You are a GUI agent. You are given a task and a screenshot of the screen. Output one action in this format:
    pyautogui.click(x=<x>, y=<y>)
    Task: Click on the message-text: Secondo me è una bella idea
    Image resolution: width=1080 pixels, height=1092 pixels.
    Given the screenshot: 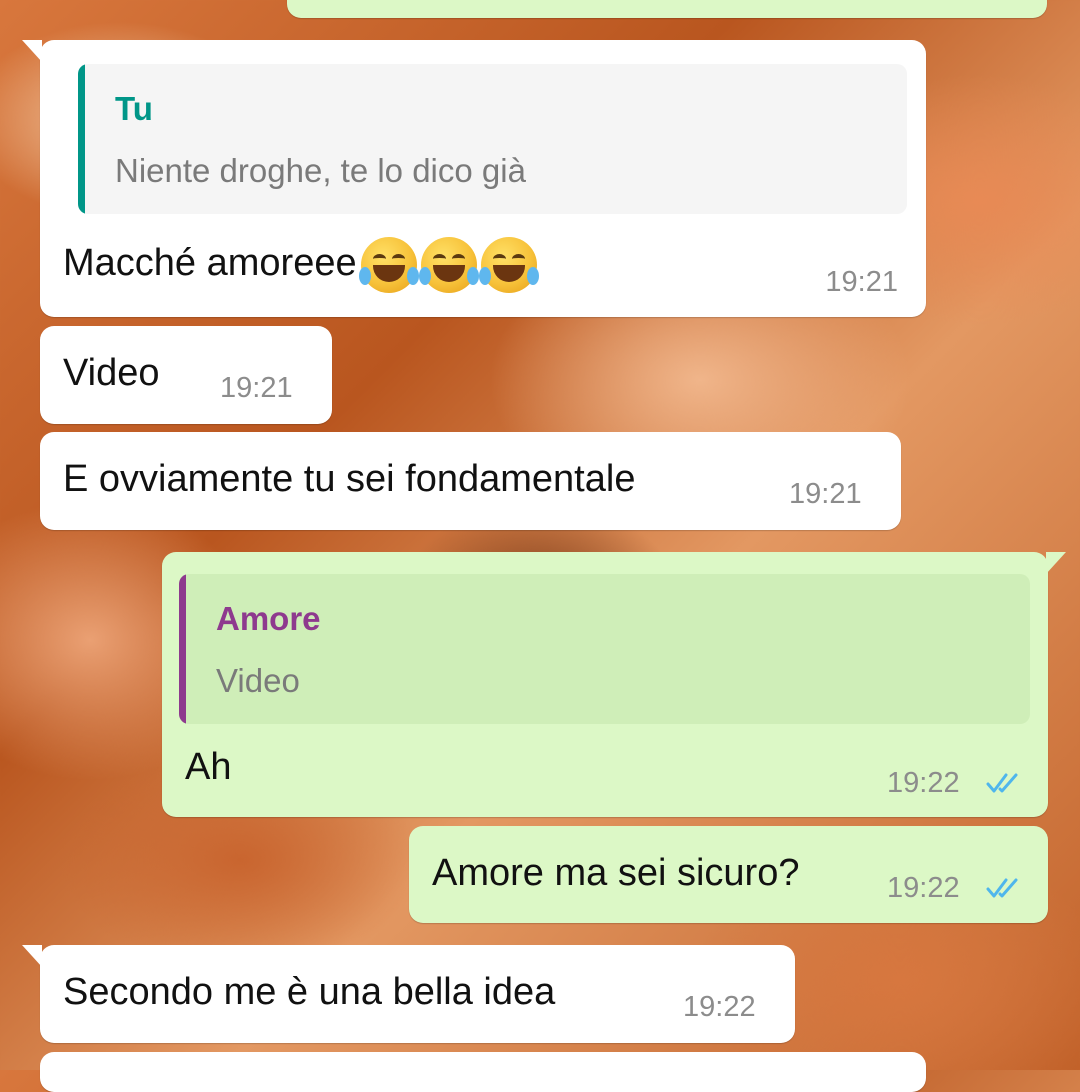 What is the action you would take?
    pyautogui.click(x=309, y=992)
    